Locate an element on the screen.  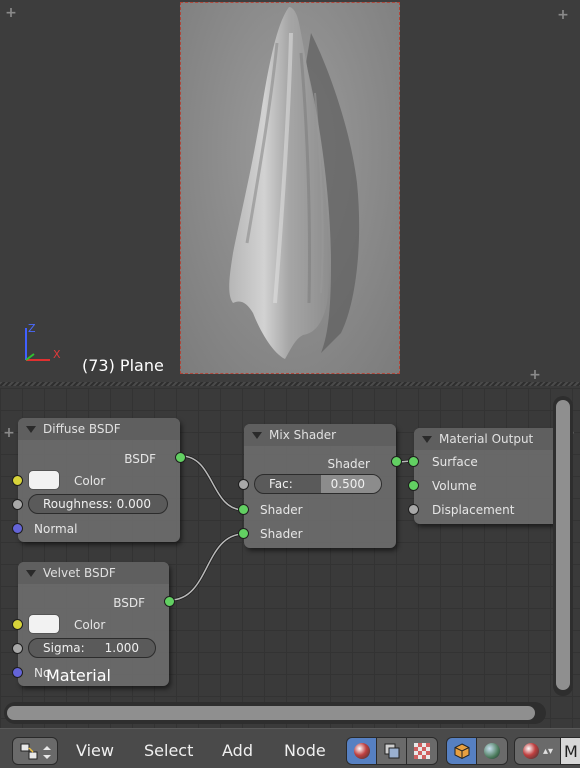
input-label-volume: Volume is located at coordinates (454, 486).